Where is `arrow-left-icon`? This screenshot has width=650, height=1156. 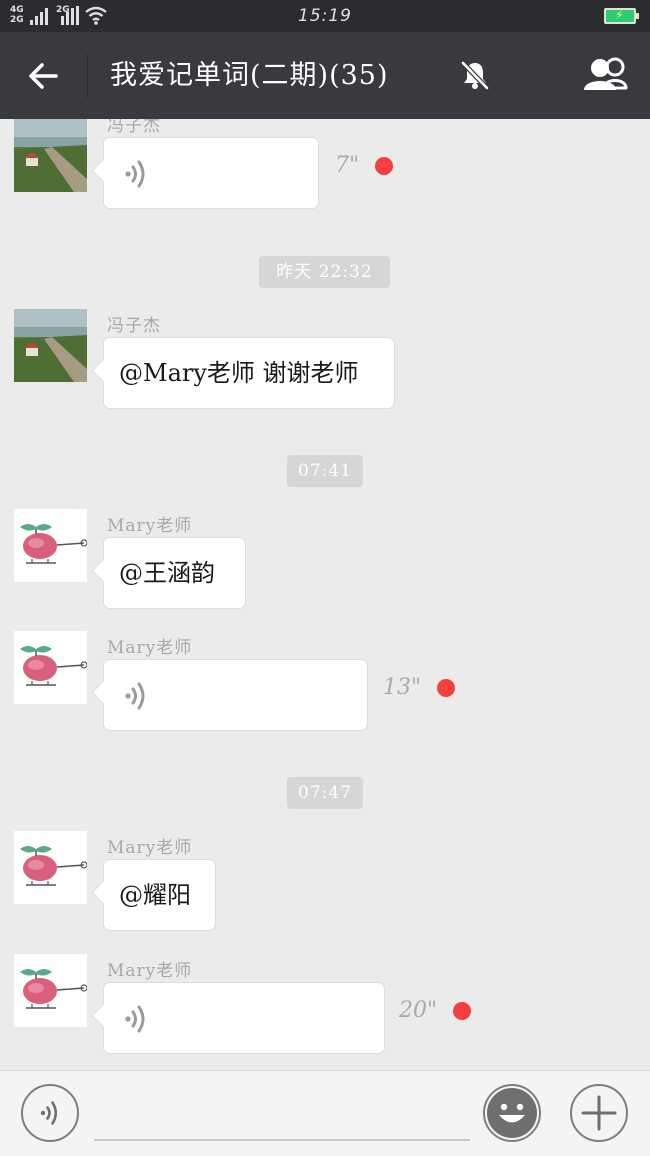 arrow-left-icon is located at coordinates (43, 76).